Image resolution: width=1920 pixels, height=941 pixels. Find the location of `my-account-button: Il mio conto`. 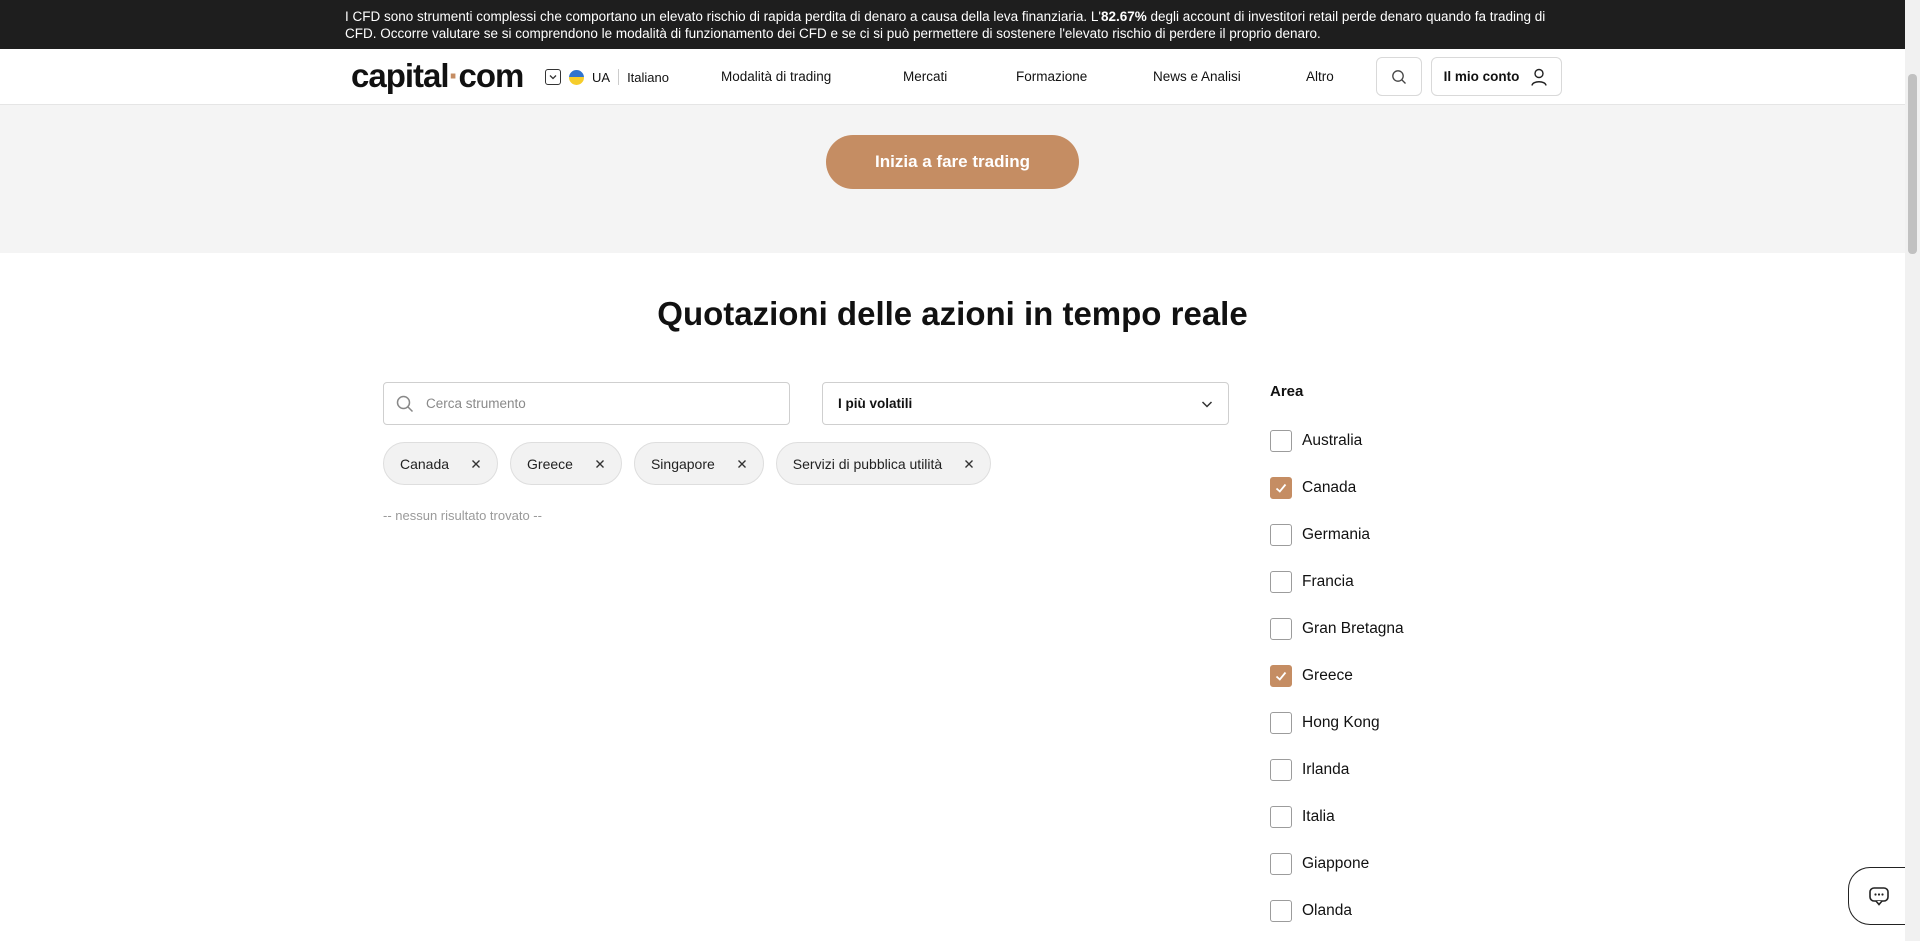

my-account-button: Il mio conto is located at coordinates (1496, 76).